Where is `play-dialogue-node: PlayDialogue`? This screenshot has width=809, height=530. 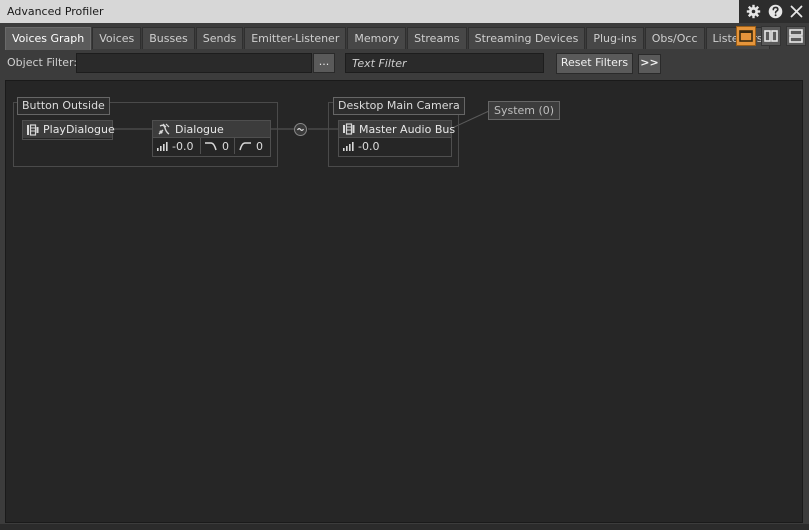
play-dialogue-node: PlayDialogue is located at coordinates (68, 130).